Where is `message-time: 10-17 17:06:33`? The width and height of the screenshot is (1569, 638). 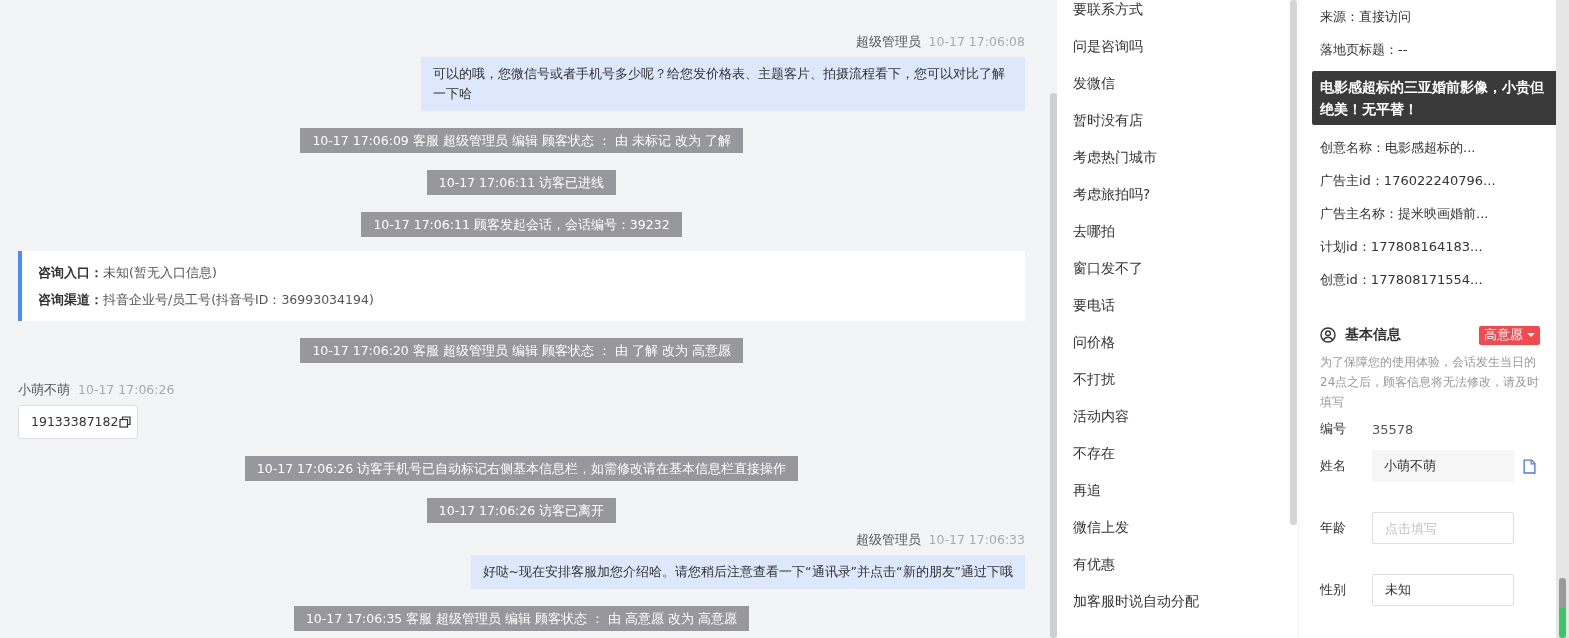
message-time: 10-17 17:06:33 is located at coordinates (976, 540).